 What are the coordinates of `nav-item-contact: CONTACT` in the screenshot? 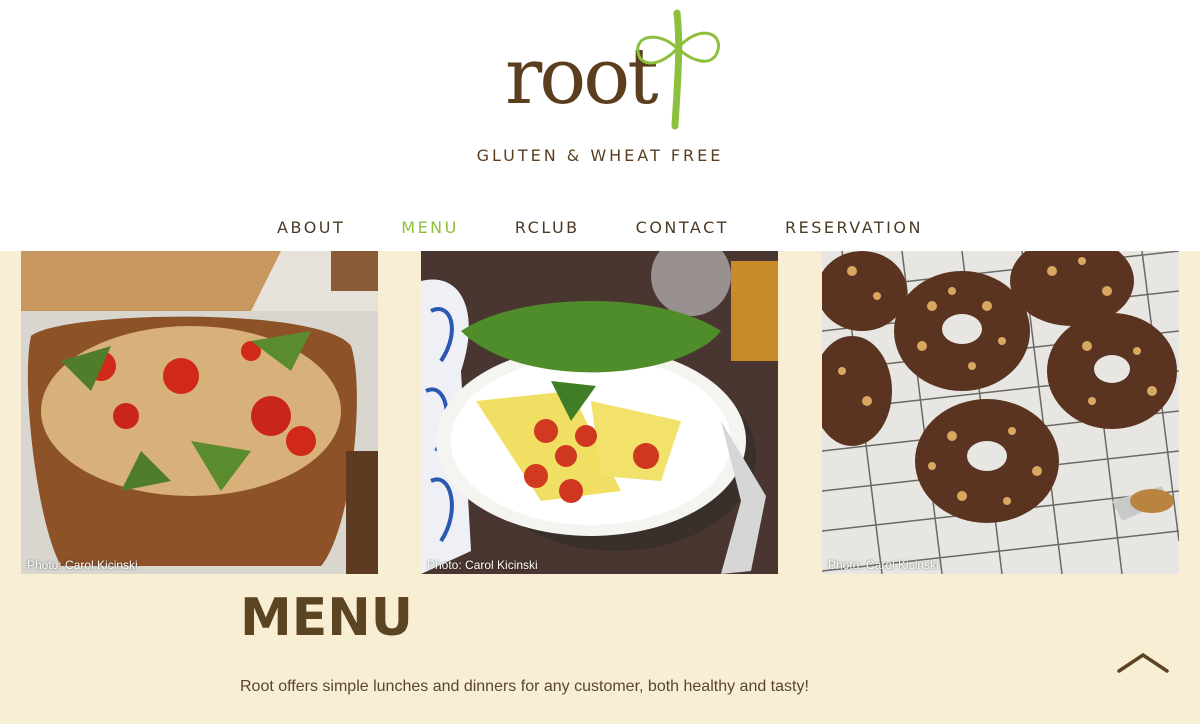 It's located at (682, 227).